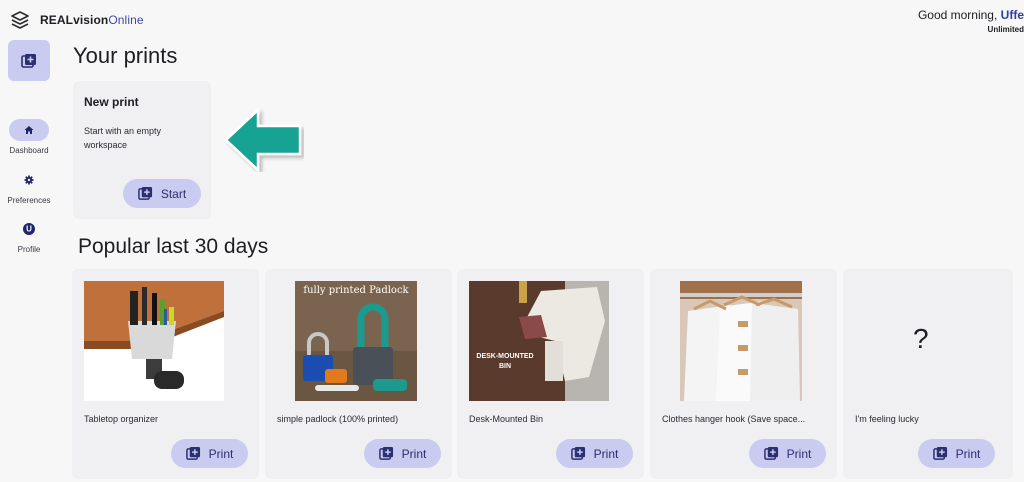 The width and height of the screenshot is (1024, 482). I want to click on popular-card: DESK-MOUNTED BIN Desk-Mounted Bin Print, so click(550, 374).